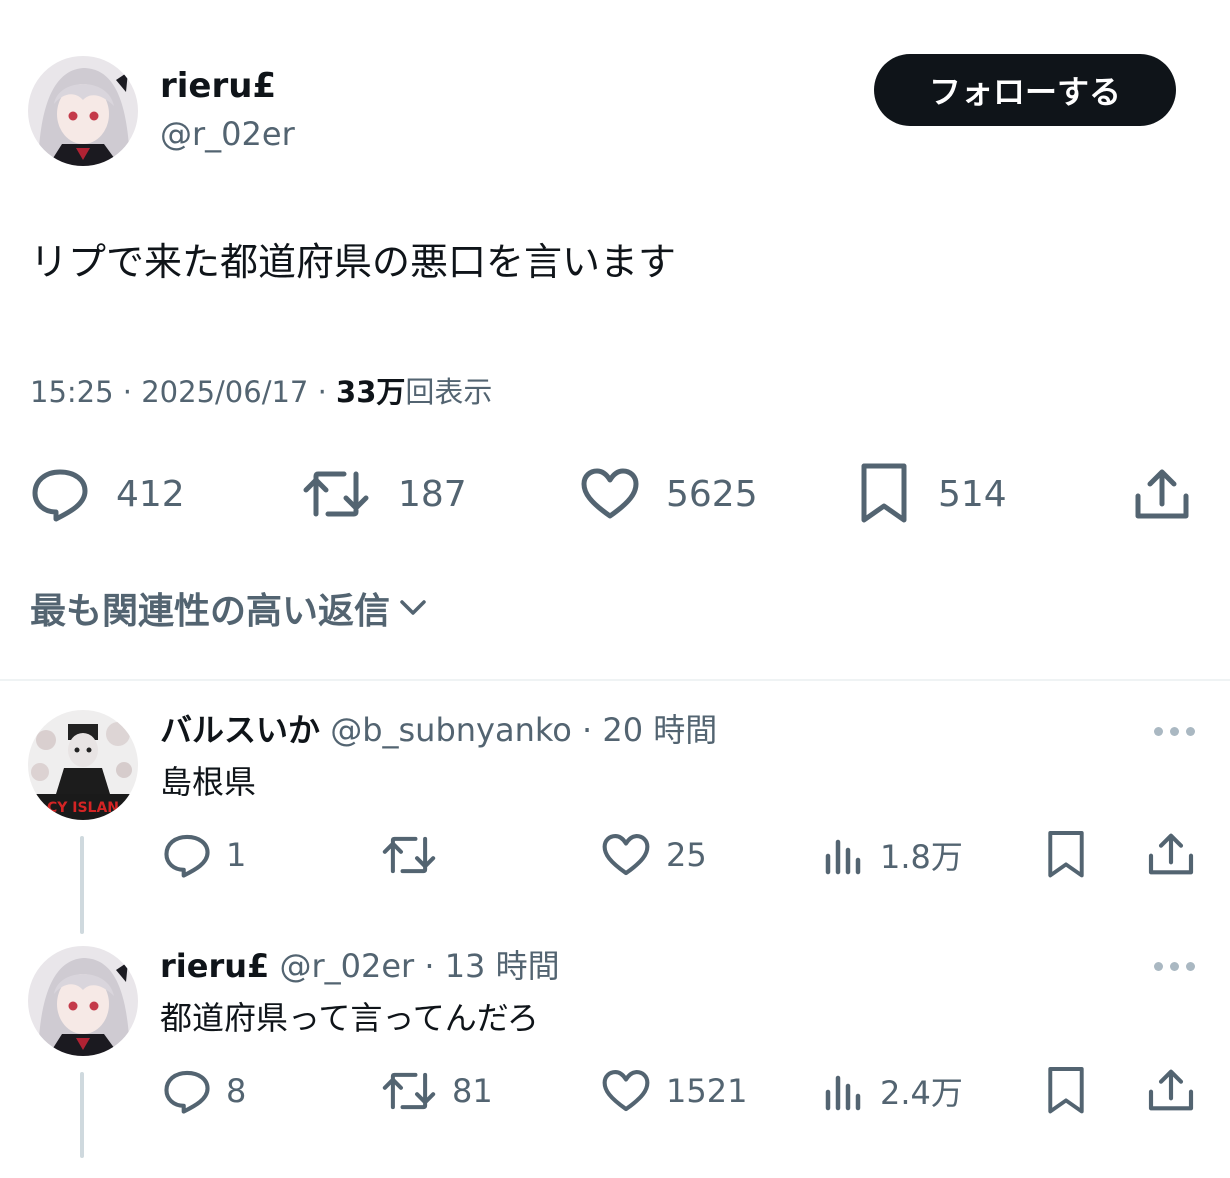 The image size is (1230, 1178). I want to click on reply-author-name: バルスいか, so click(240, 730).